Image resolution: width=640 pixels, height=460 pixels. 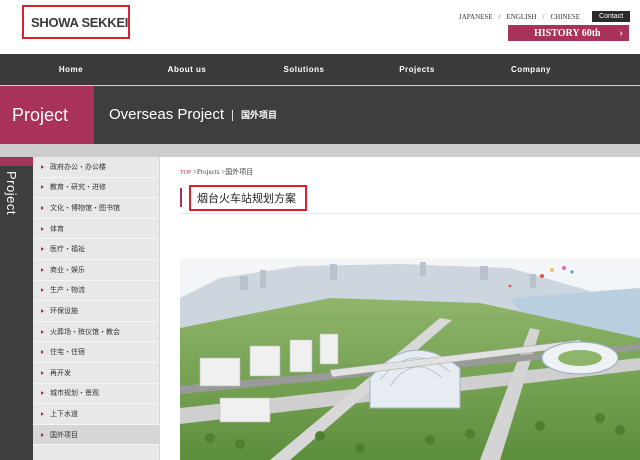 What do you see at coordinates (320, 115) in the screenshot?
I see `page-banner: Project Overseas Project 国外项目` at bounding box center [320, 115].